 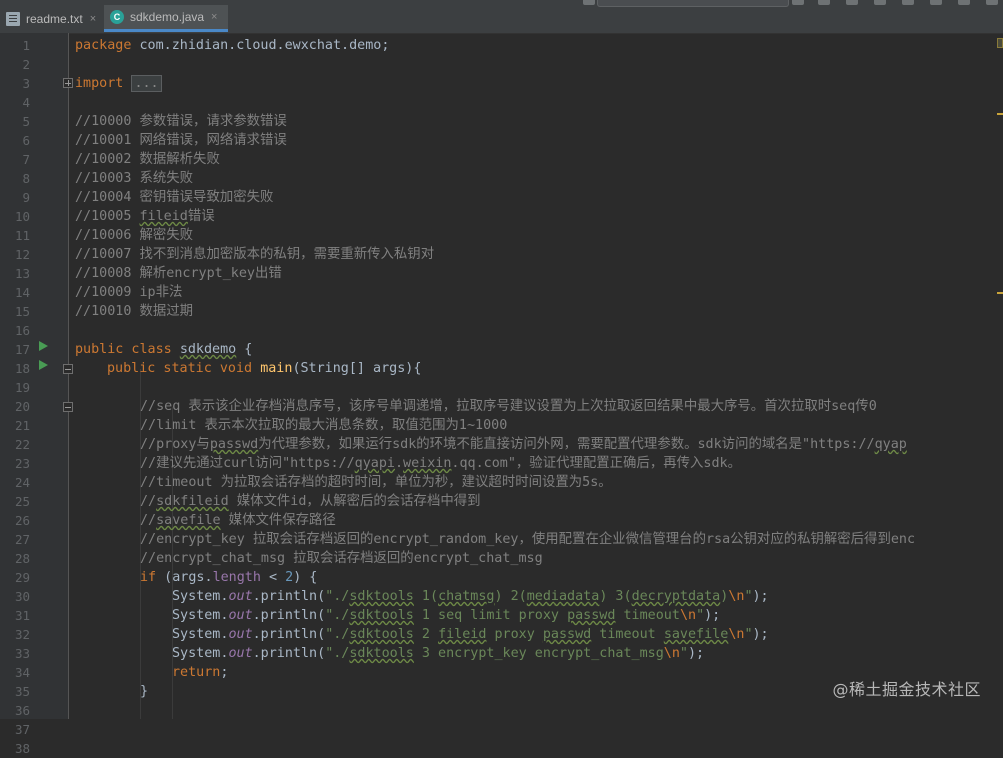 What do you see at coordinates (43, 346) in the screenshot?
I see `run-class-icon` at bounding box center [43, 346].